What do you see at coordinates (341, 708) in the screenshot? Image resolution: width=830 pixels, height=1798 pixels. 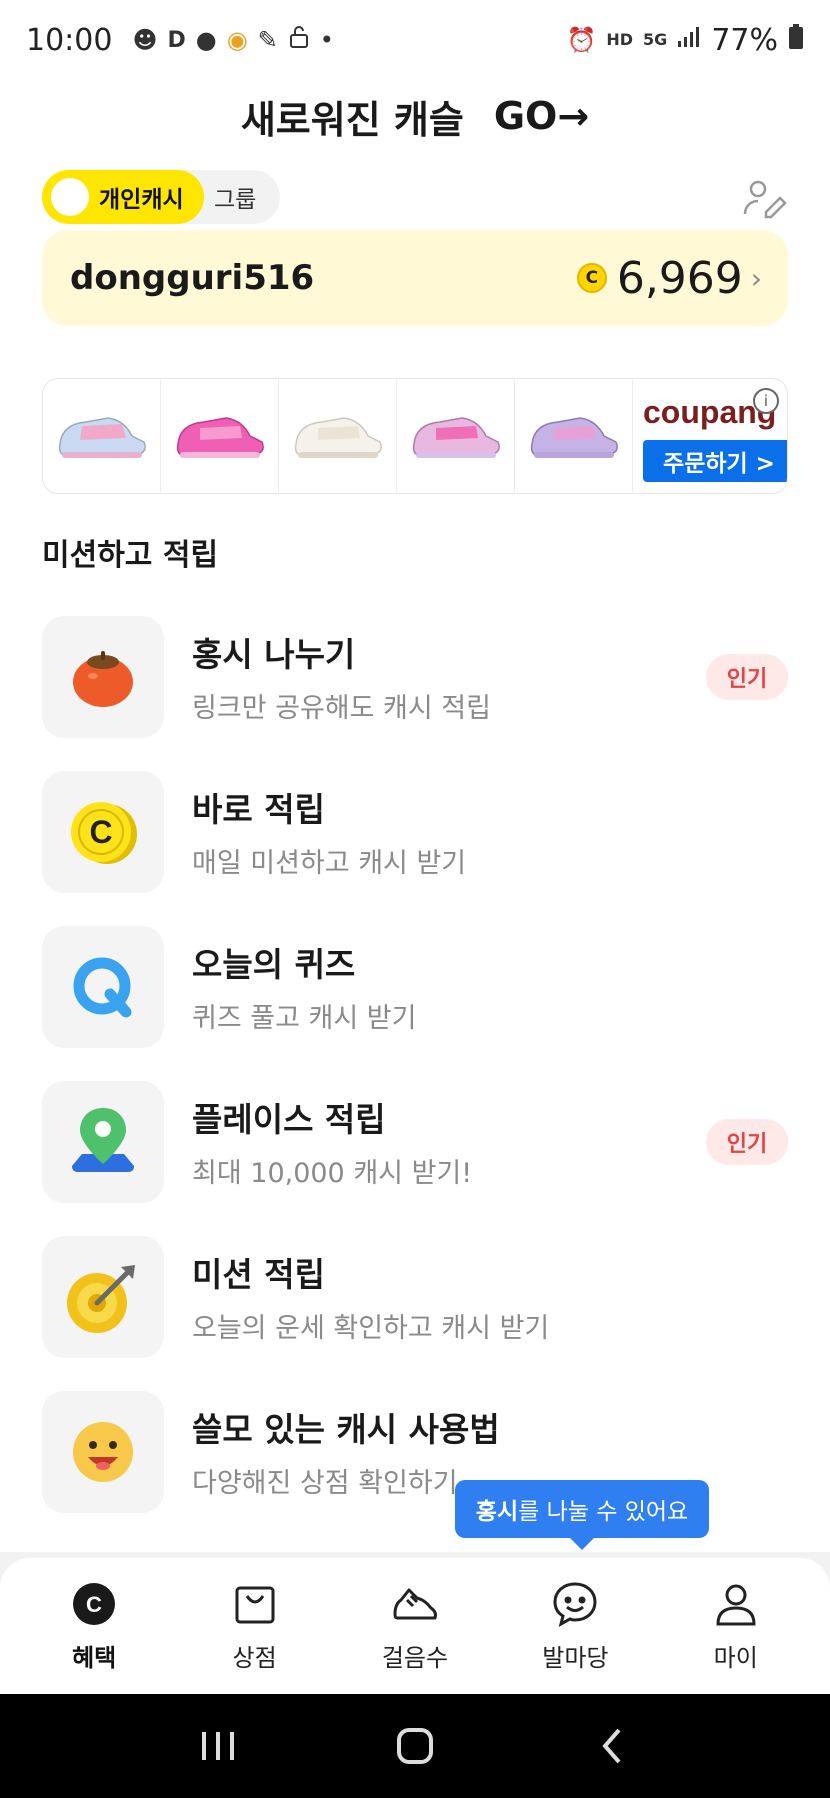 I see `mission-subtitle: 링크만 공유해도 캐시 적립` at bounding box center [341, 708].